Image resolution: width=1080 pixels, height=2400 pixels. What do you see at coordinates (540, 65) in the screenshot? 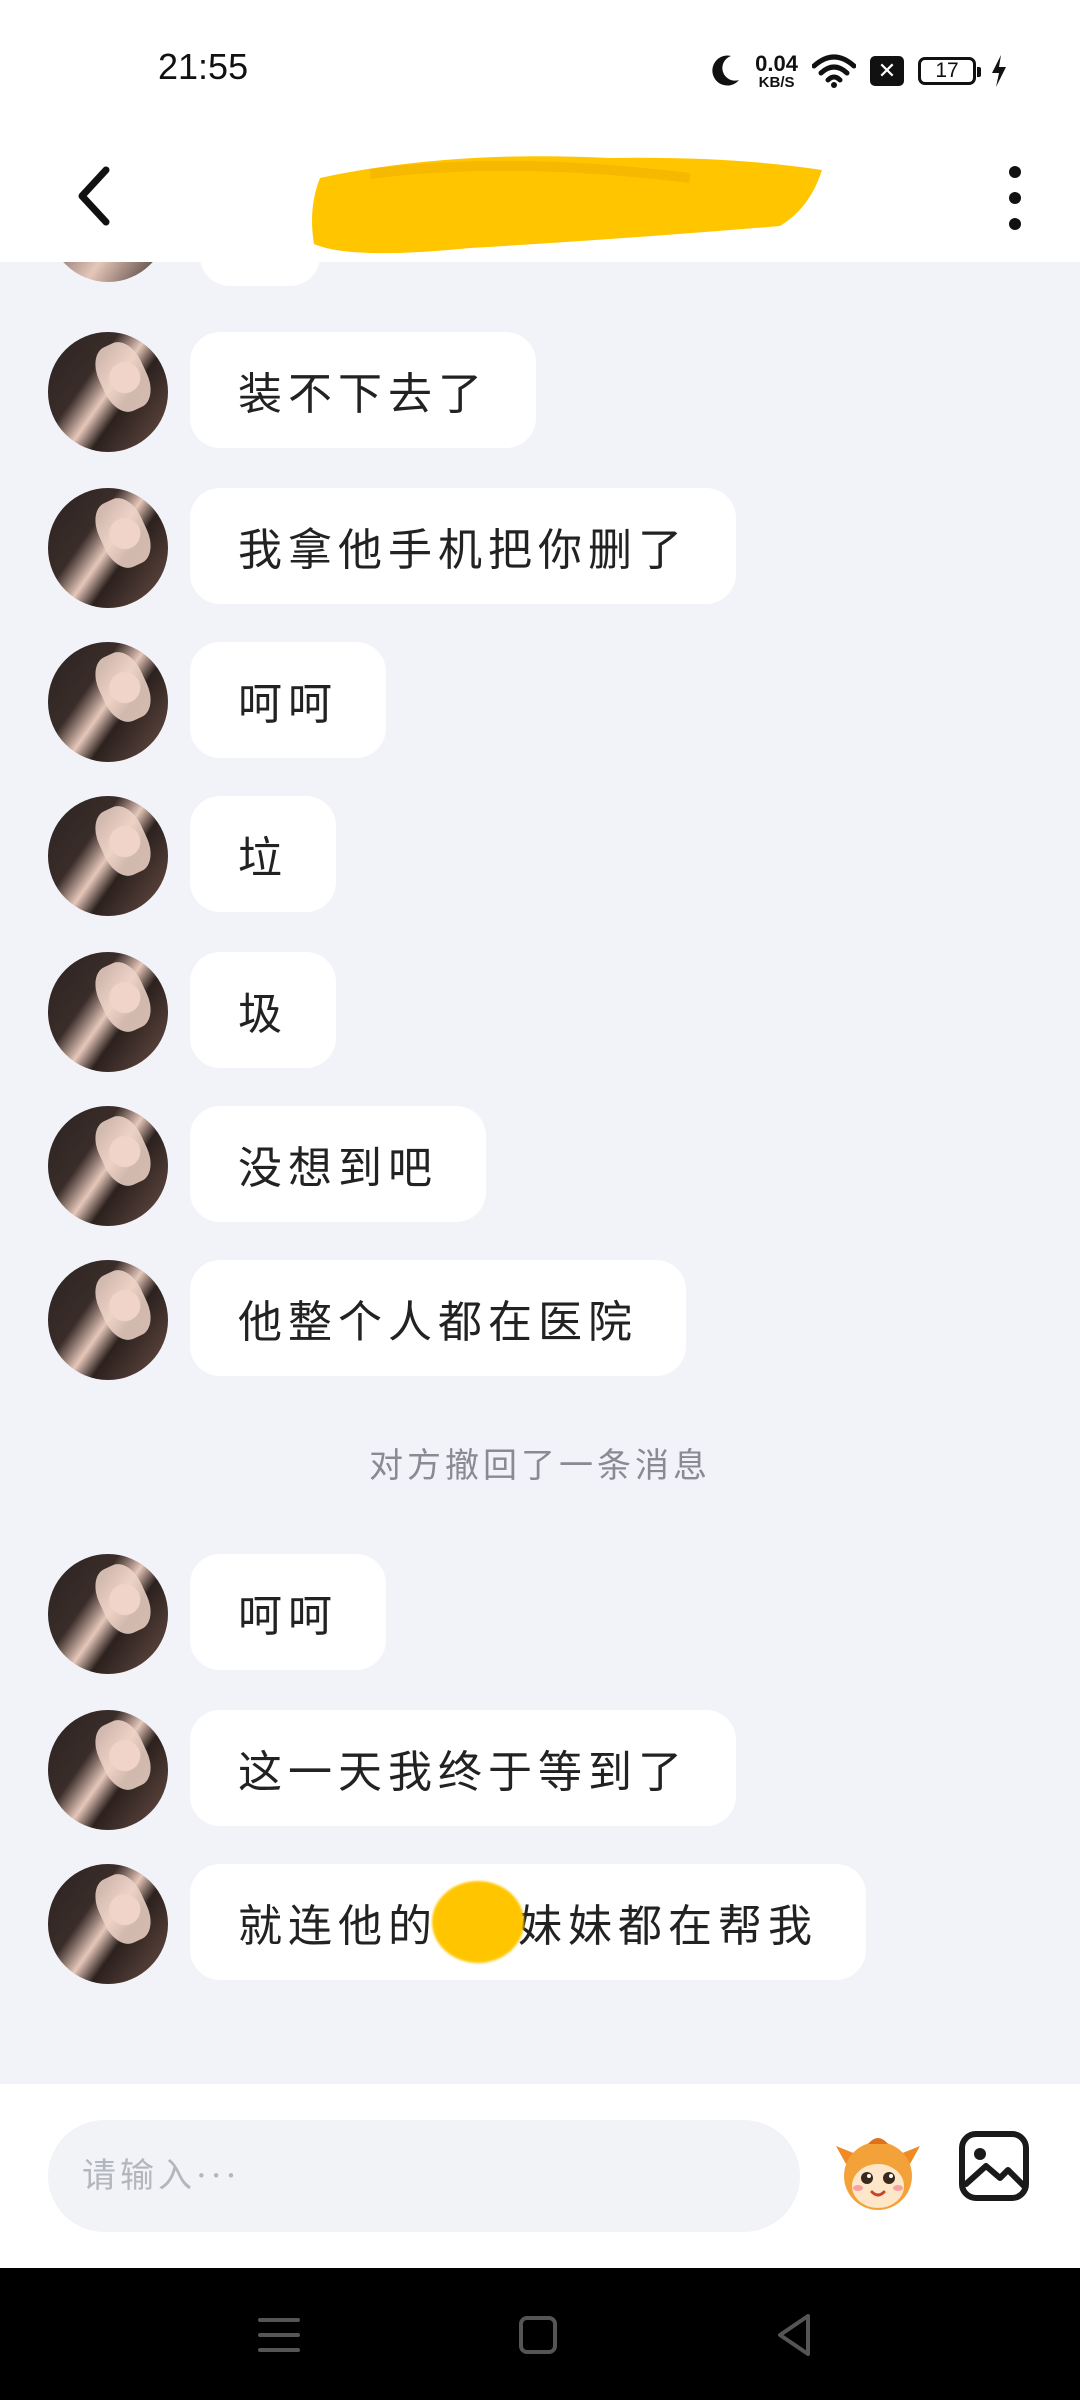
I see `status-bar: 21:55 0.04 KB/S ✕ 17` at bounding box center [540, 65].